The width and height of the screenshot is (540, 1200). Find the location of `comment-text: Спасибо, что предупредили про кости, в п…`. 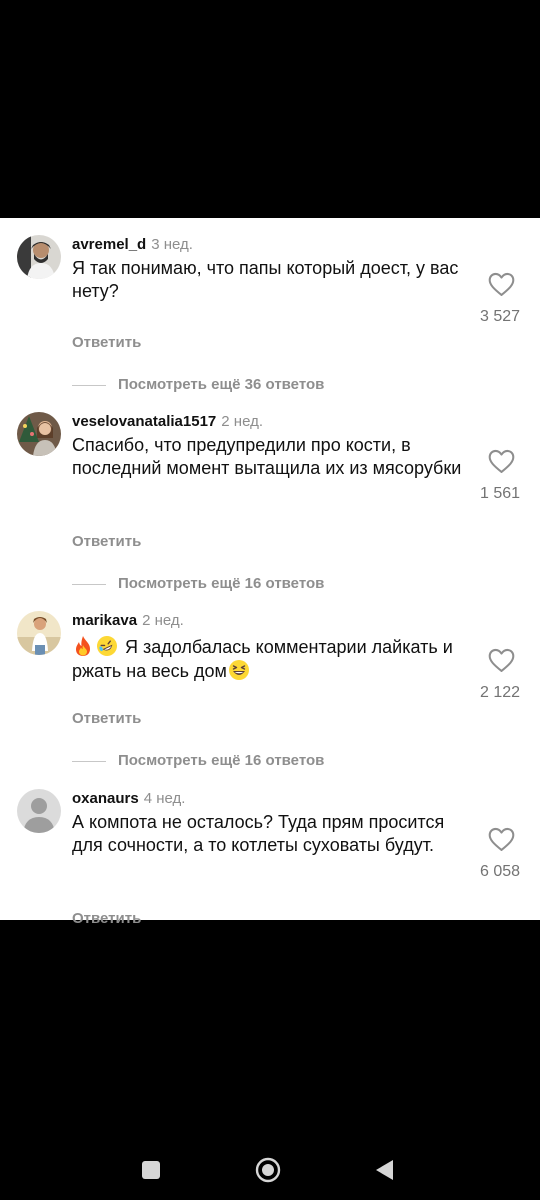

comment-text: Спасибо, что предупредили про кости, в п… is located at coordinates (267, 456).